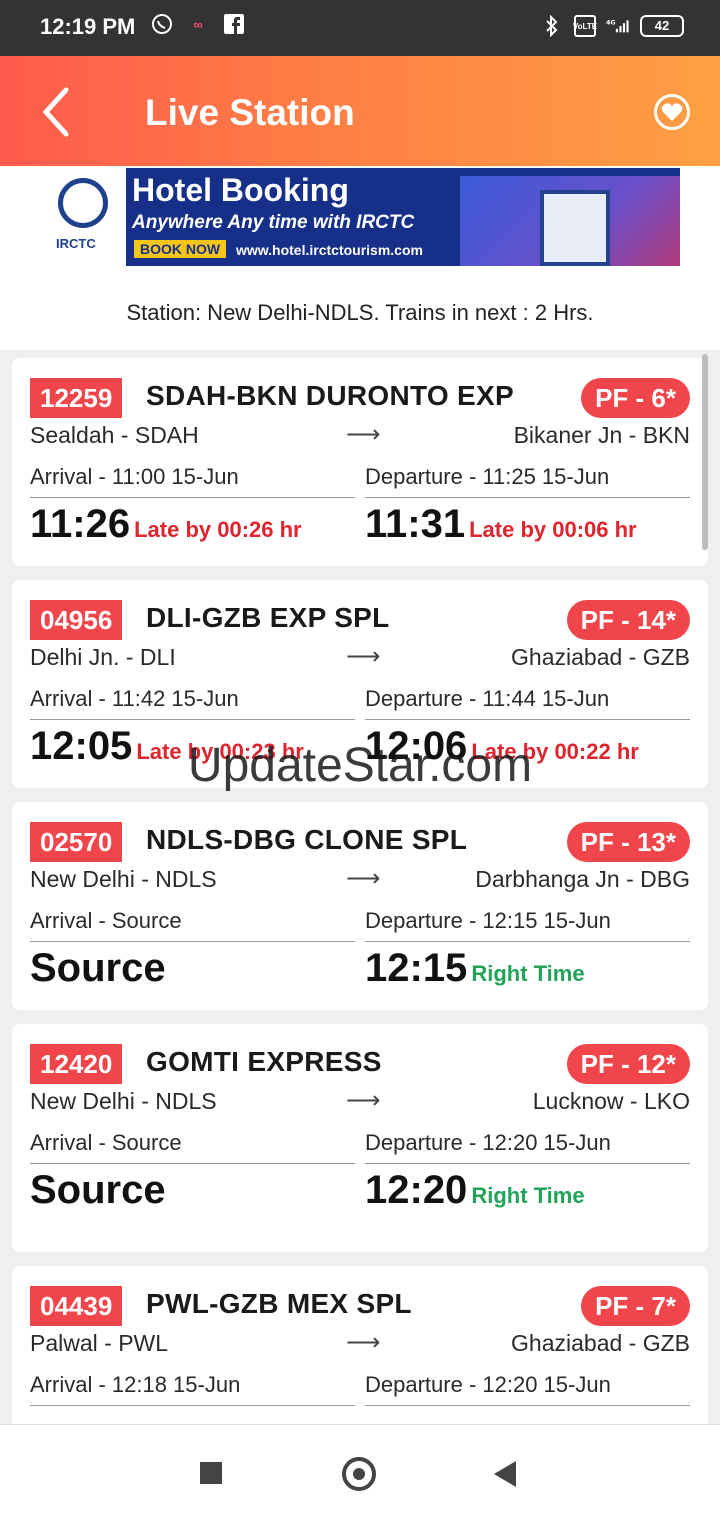 The image size is (720, 1521). What do you see at coordinates (240, 190) in the screenshot?
I see `banner-title: Hotel Booking` at bounding box center [240, 190].